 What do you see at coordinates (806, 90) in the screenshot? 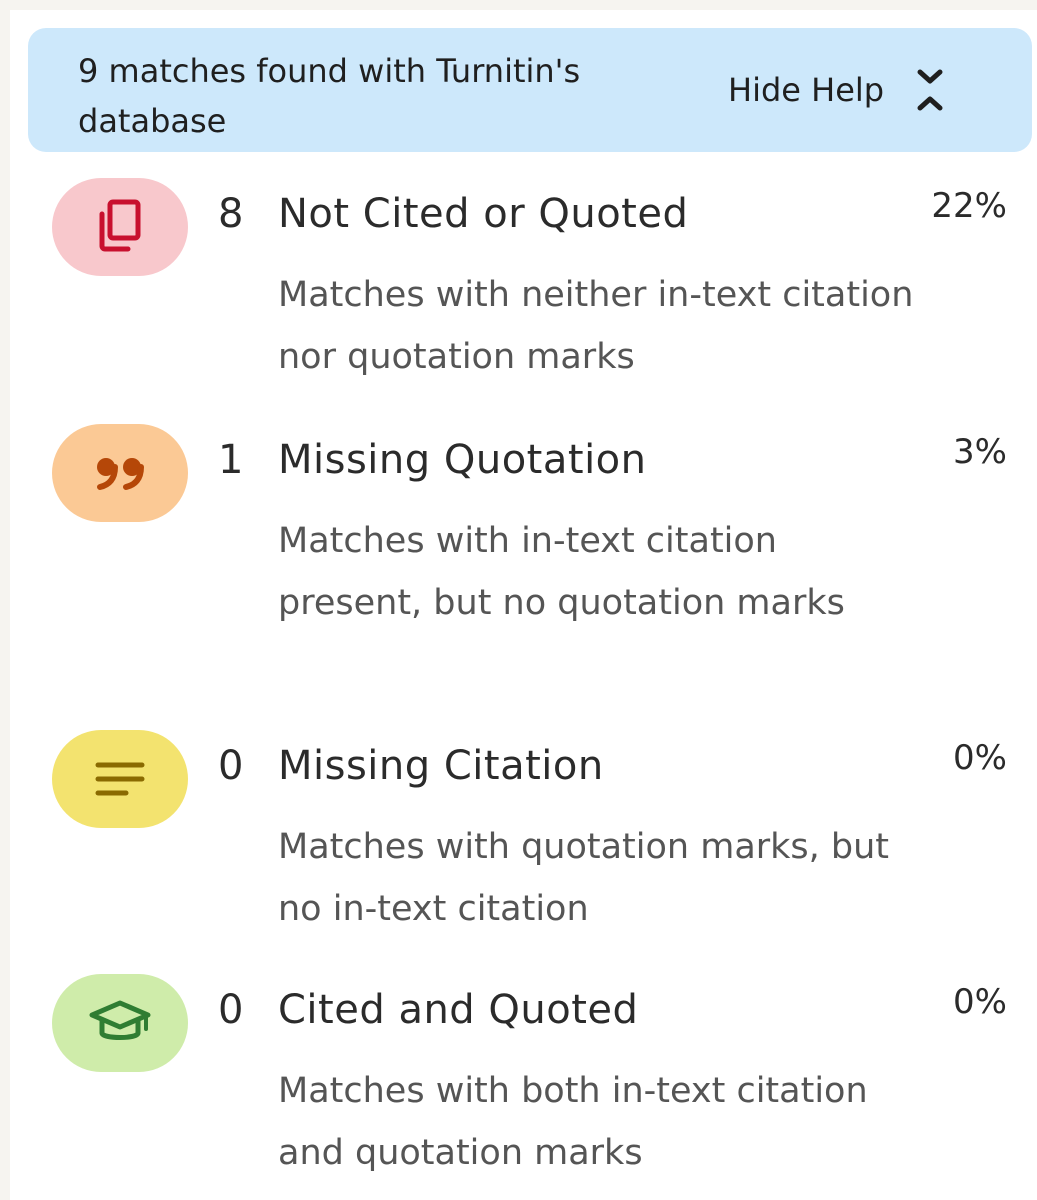
I see `hide-help-label: Hide Help` at bounding box center [806, 90].